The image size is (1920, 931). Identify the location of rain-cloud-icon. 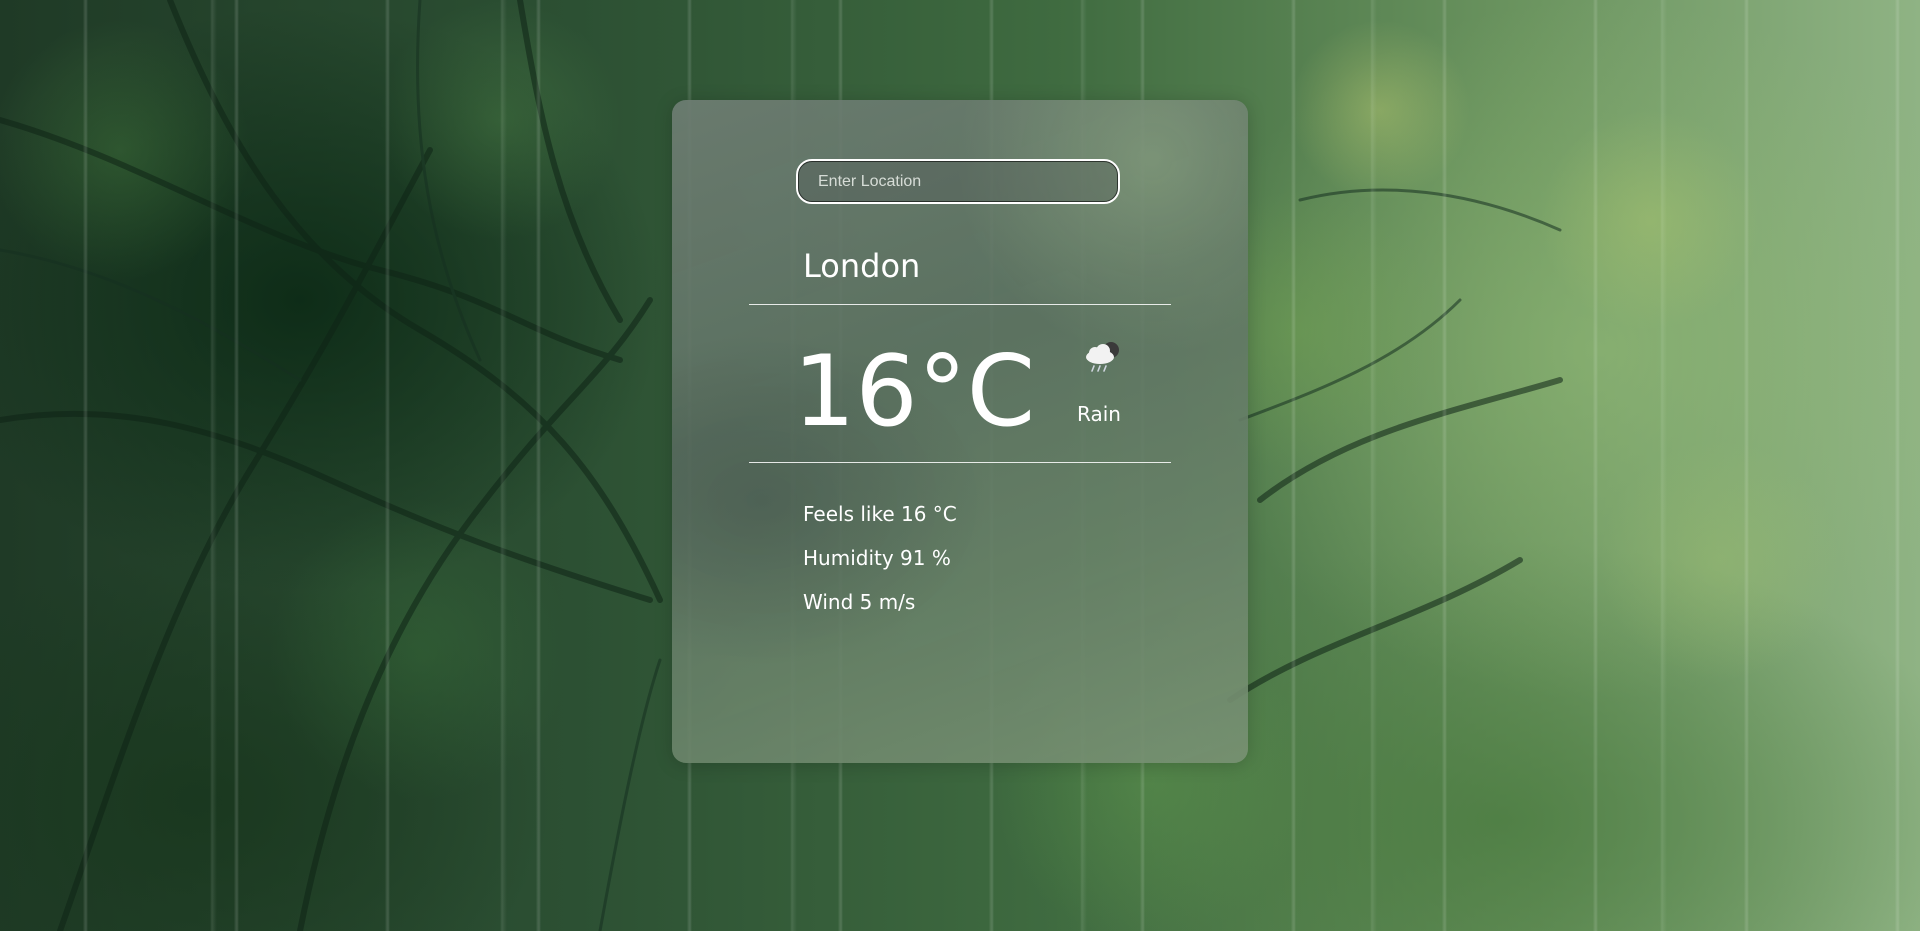
(1102, 357).